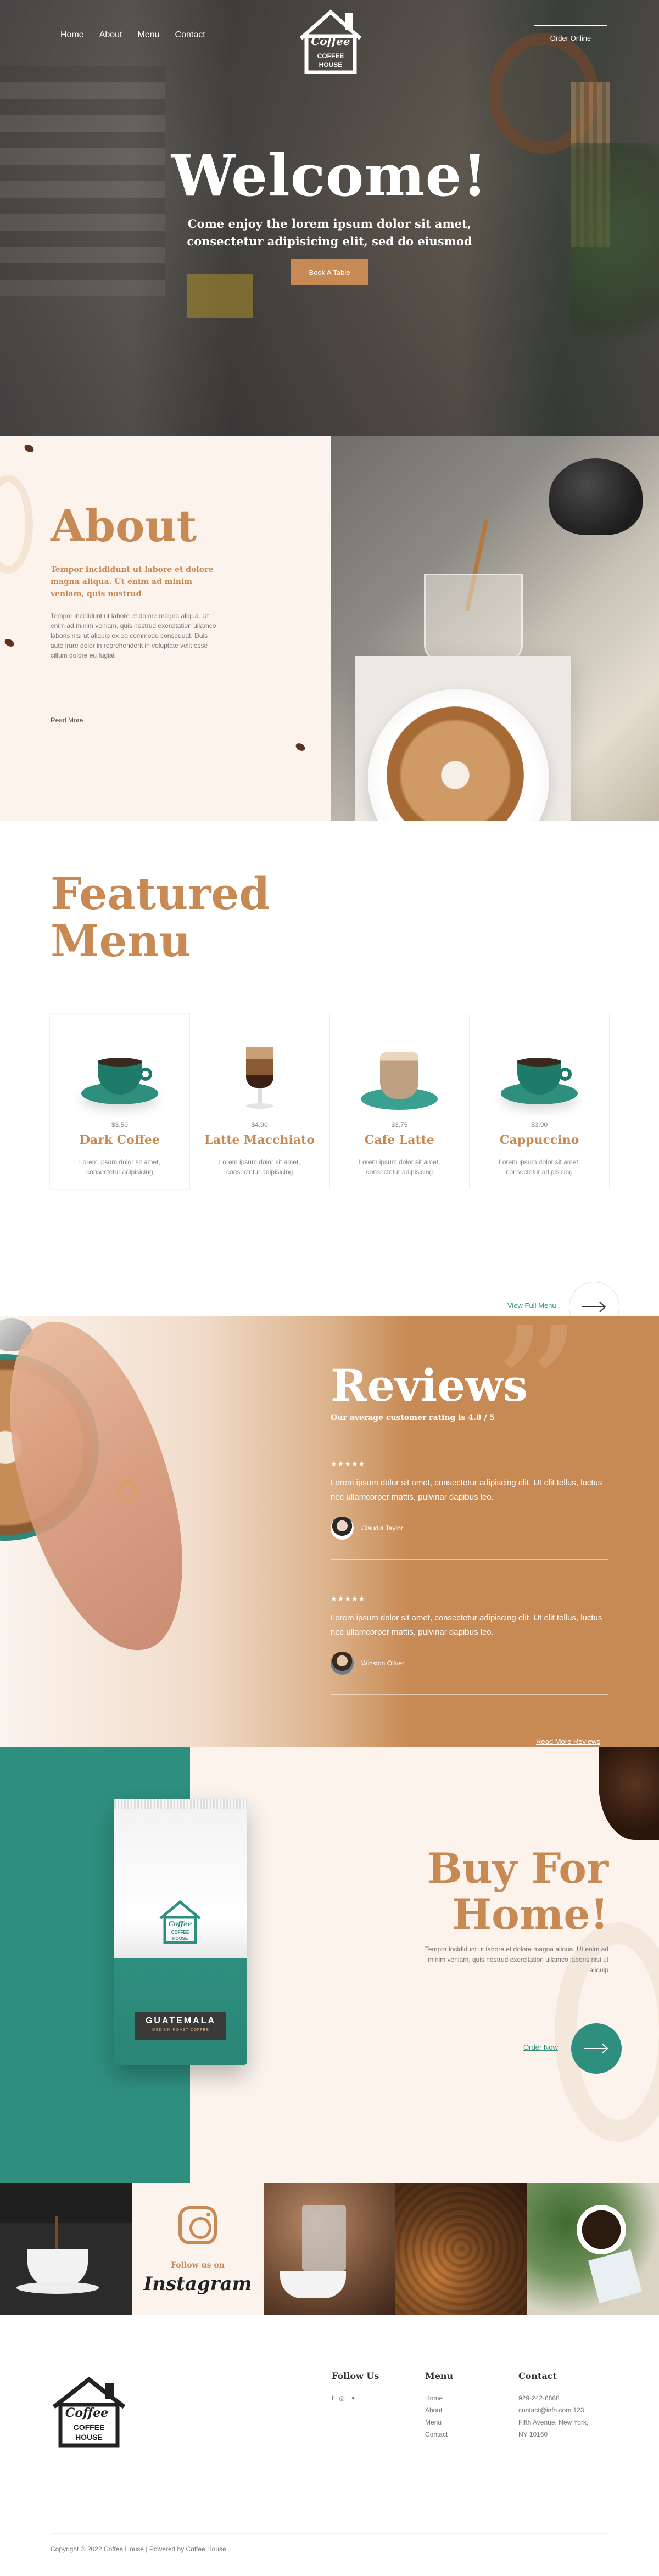 The image size is (659, 2576). I want to click on footer-divider, so click(329, 2534).